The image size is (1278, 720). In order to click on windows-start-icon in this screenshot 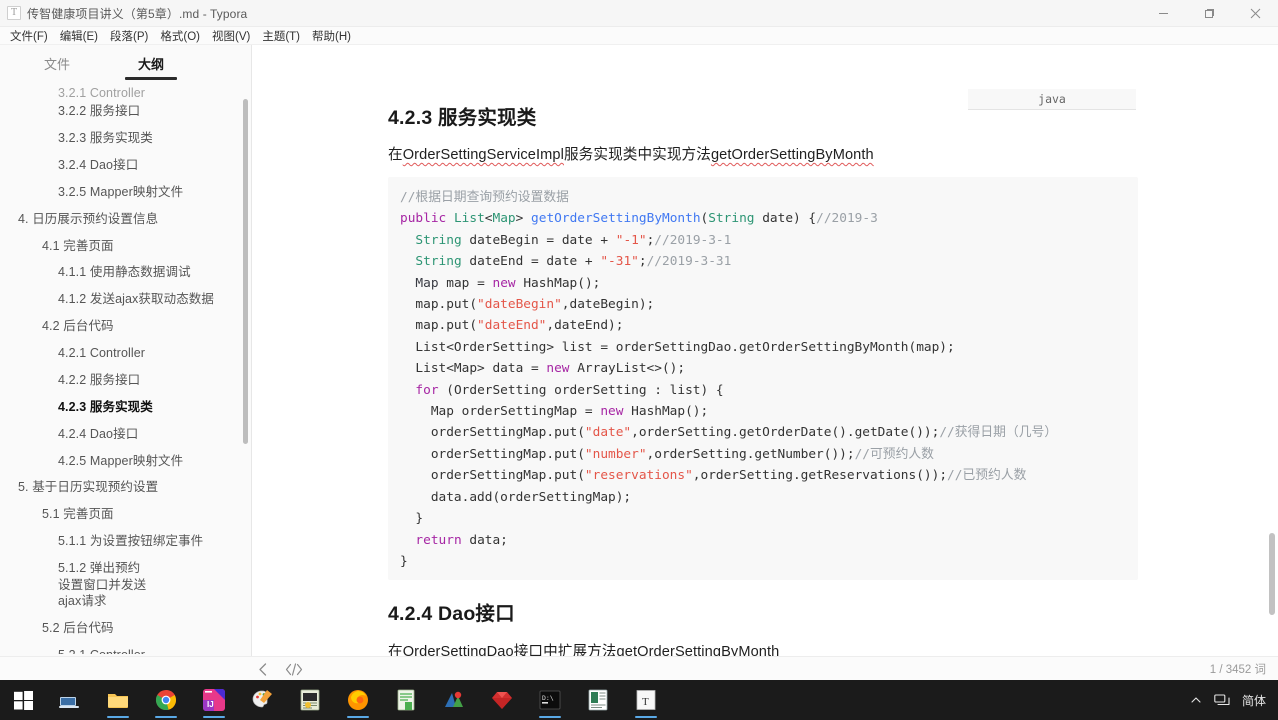, I will do `click(23, 700)`.